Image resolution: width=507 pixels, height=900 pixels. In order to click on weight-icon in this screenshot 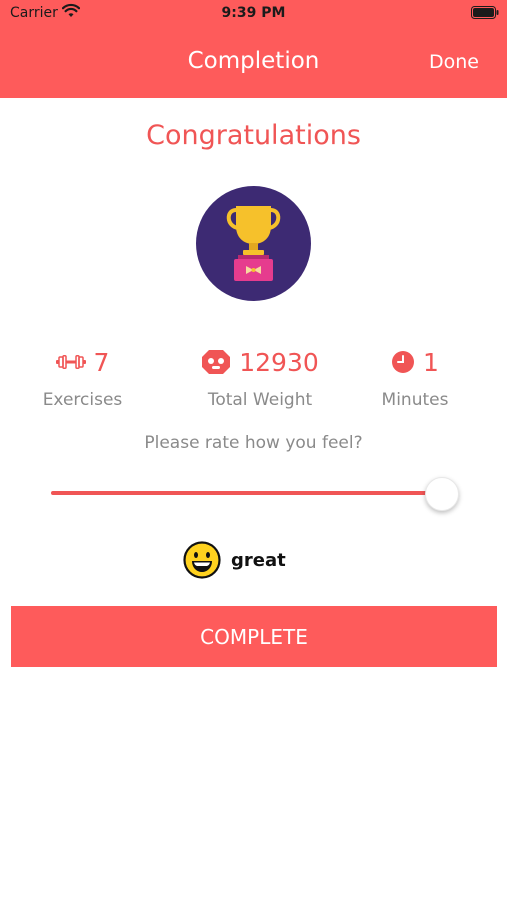, I will do `click(216, 362)`.